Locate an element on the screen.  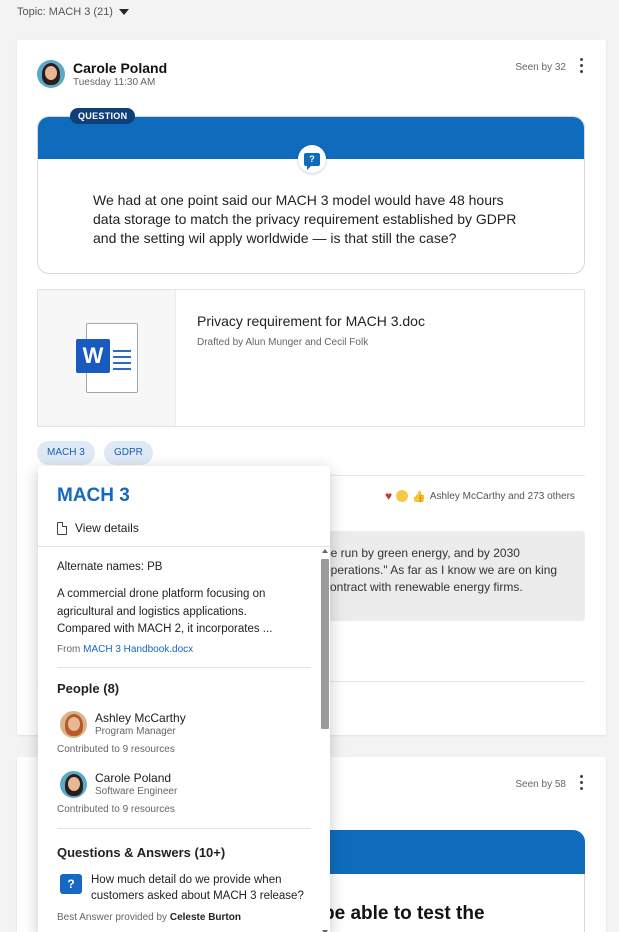
word-document-icon: W is located at coordinates (107, 358).